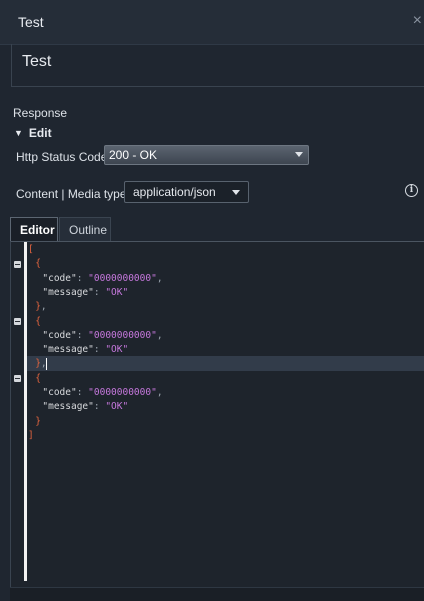 This screenshot has height=601, width=424. I want to click on code-line: [, so click(31, 250).